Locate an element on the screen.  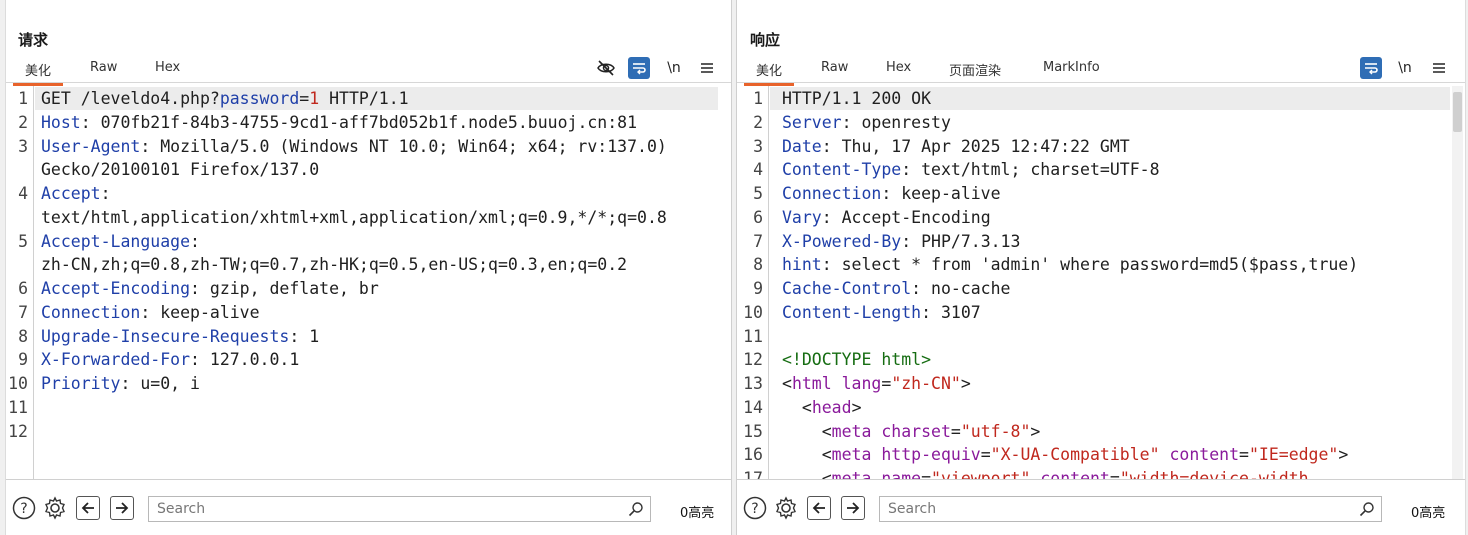
eye-slash-icon is located at coordinates (606, 68).